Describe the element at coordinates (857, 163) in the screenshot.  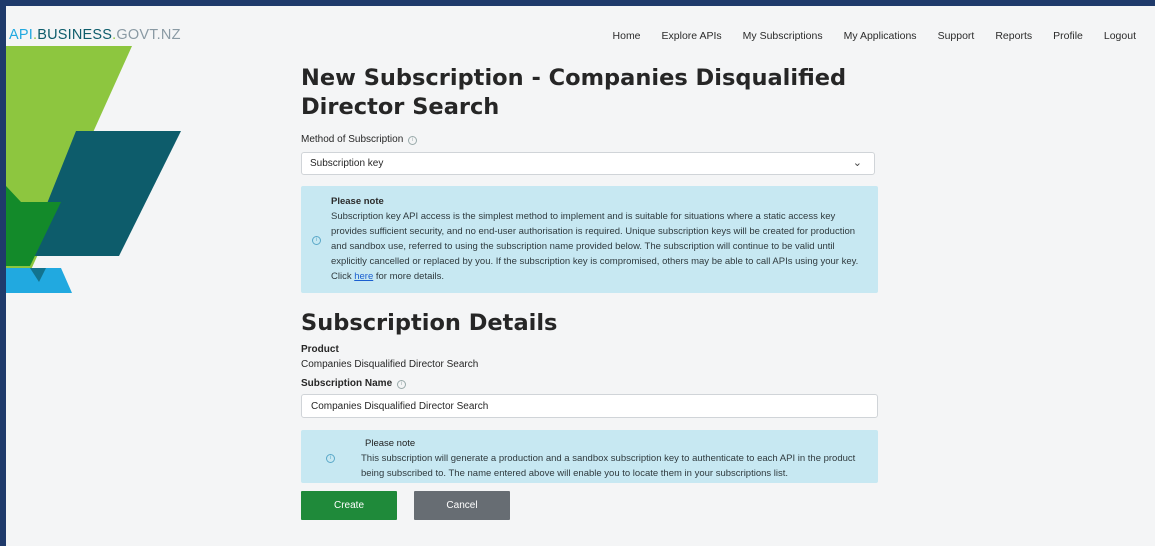
I see `chevron-down-icon: ⌄` at that location.